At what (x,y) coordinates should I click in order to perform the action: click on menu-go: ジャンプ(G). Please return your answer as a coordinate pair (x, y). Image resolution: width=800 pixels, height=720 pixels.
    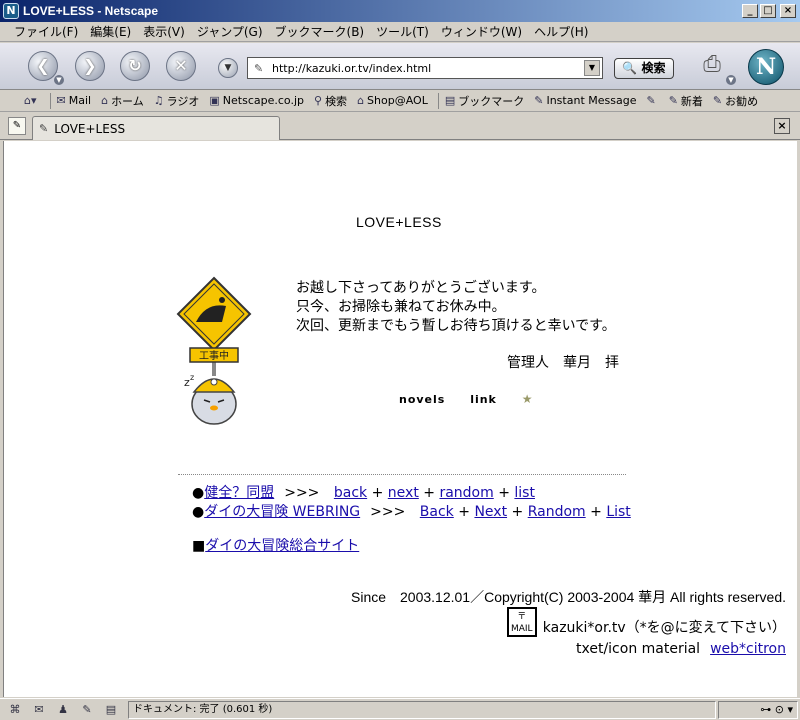
    Looking at the image, I should click on (230, 31).